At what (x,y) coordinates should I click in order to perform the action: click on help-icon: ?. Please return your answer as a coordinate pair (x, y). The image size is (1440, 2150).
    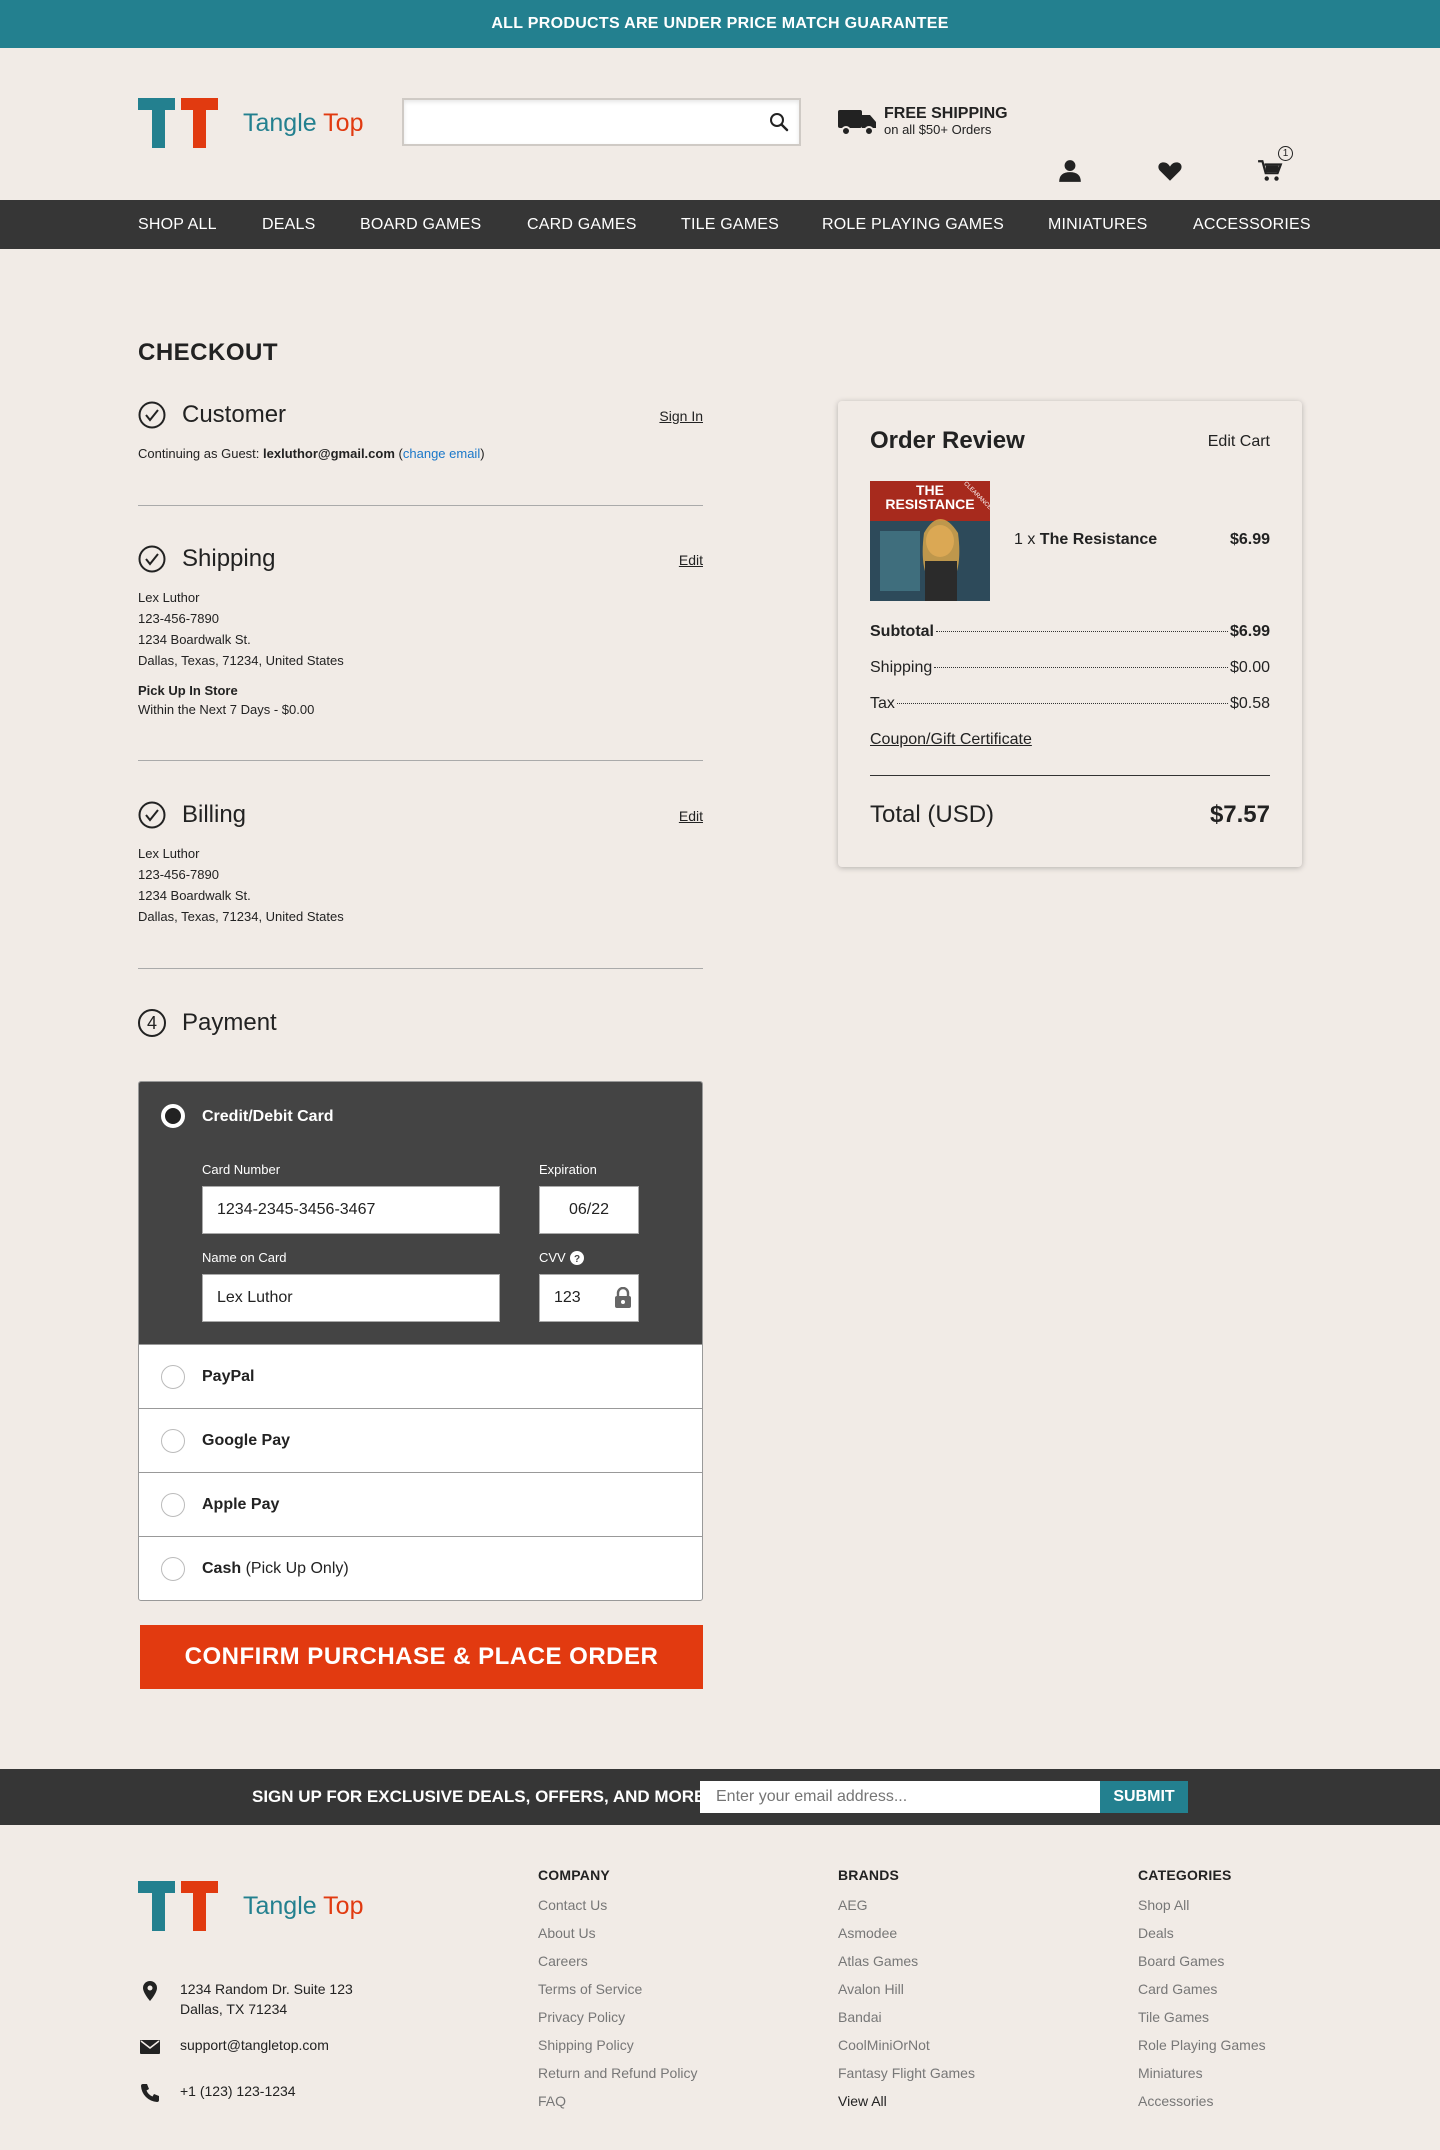
    Looking at the image, I should click on (576, 1257).